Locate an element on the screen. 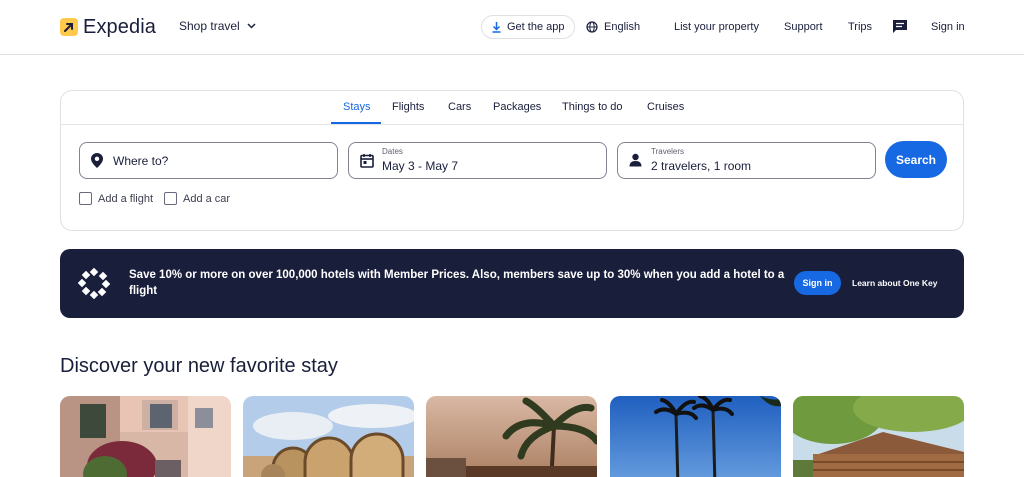 The image size is (1024, 477). add-flight-checkbox: Add a flight is located at coordinates (116, 198).